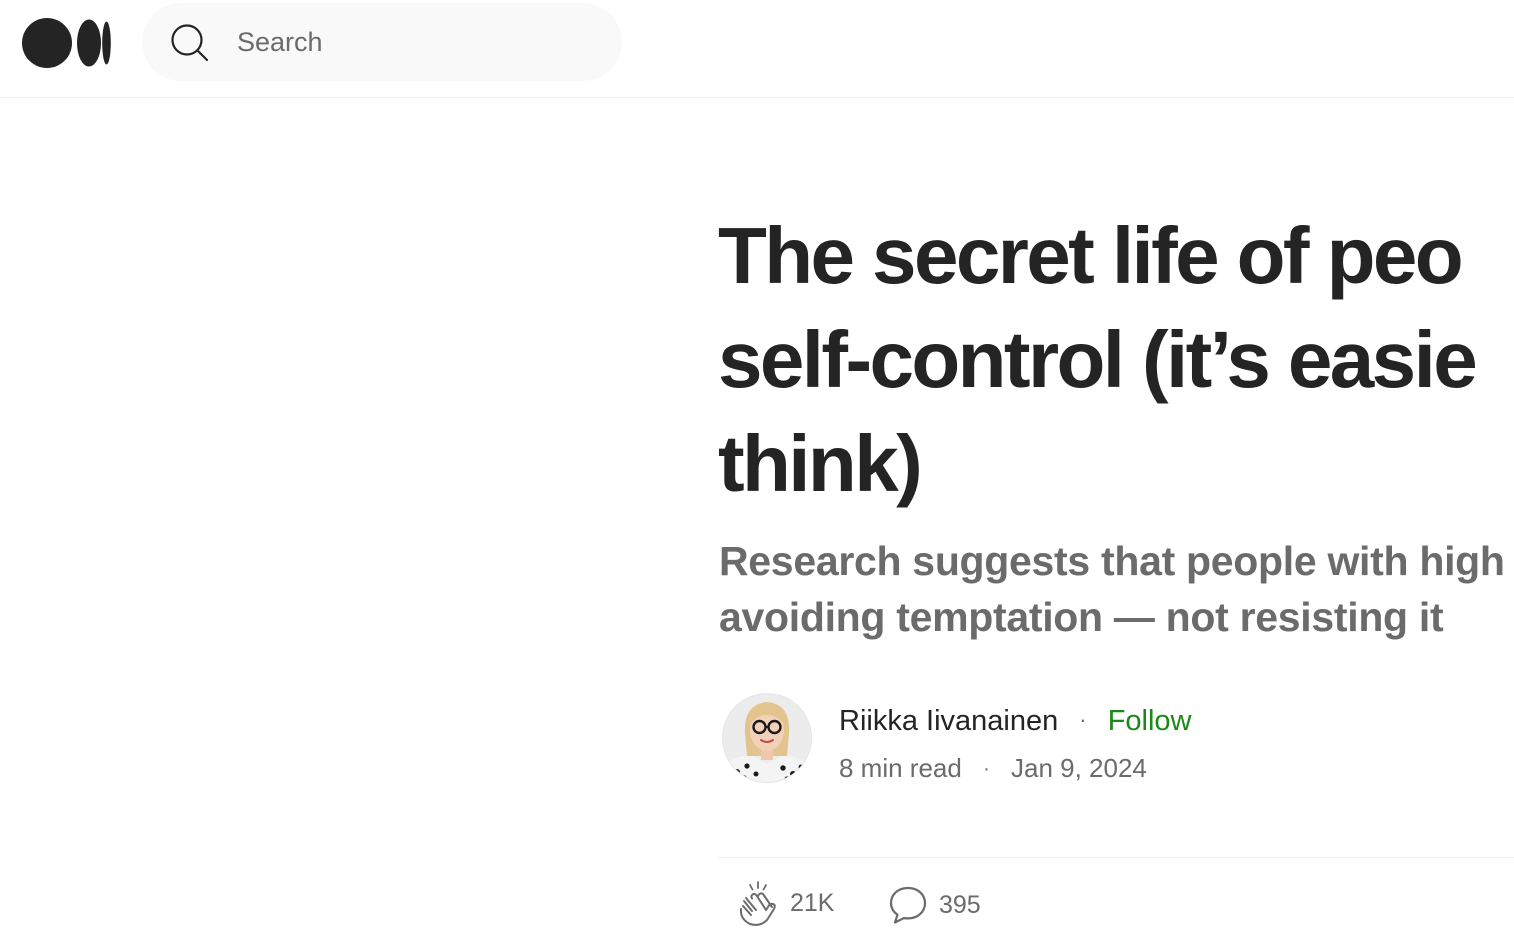  I want to click on search-icon, so click(190, 43).